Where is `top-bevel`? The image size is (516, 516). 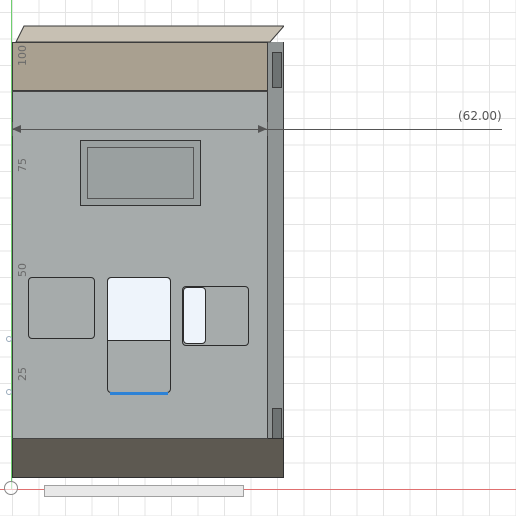 top-bevel is located at coordinates (148, 34).